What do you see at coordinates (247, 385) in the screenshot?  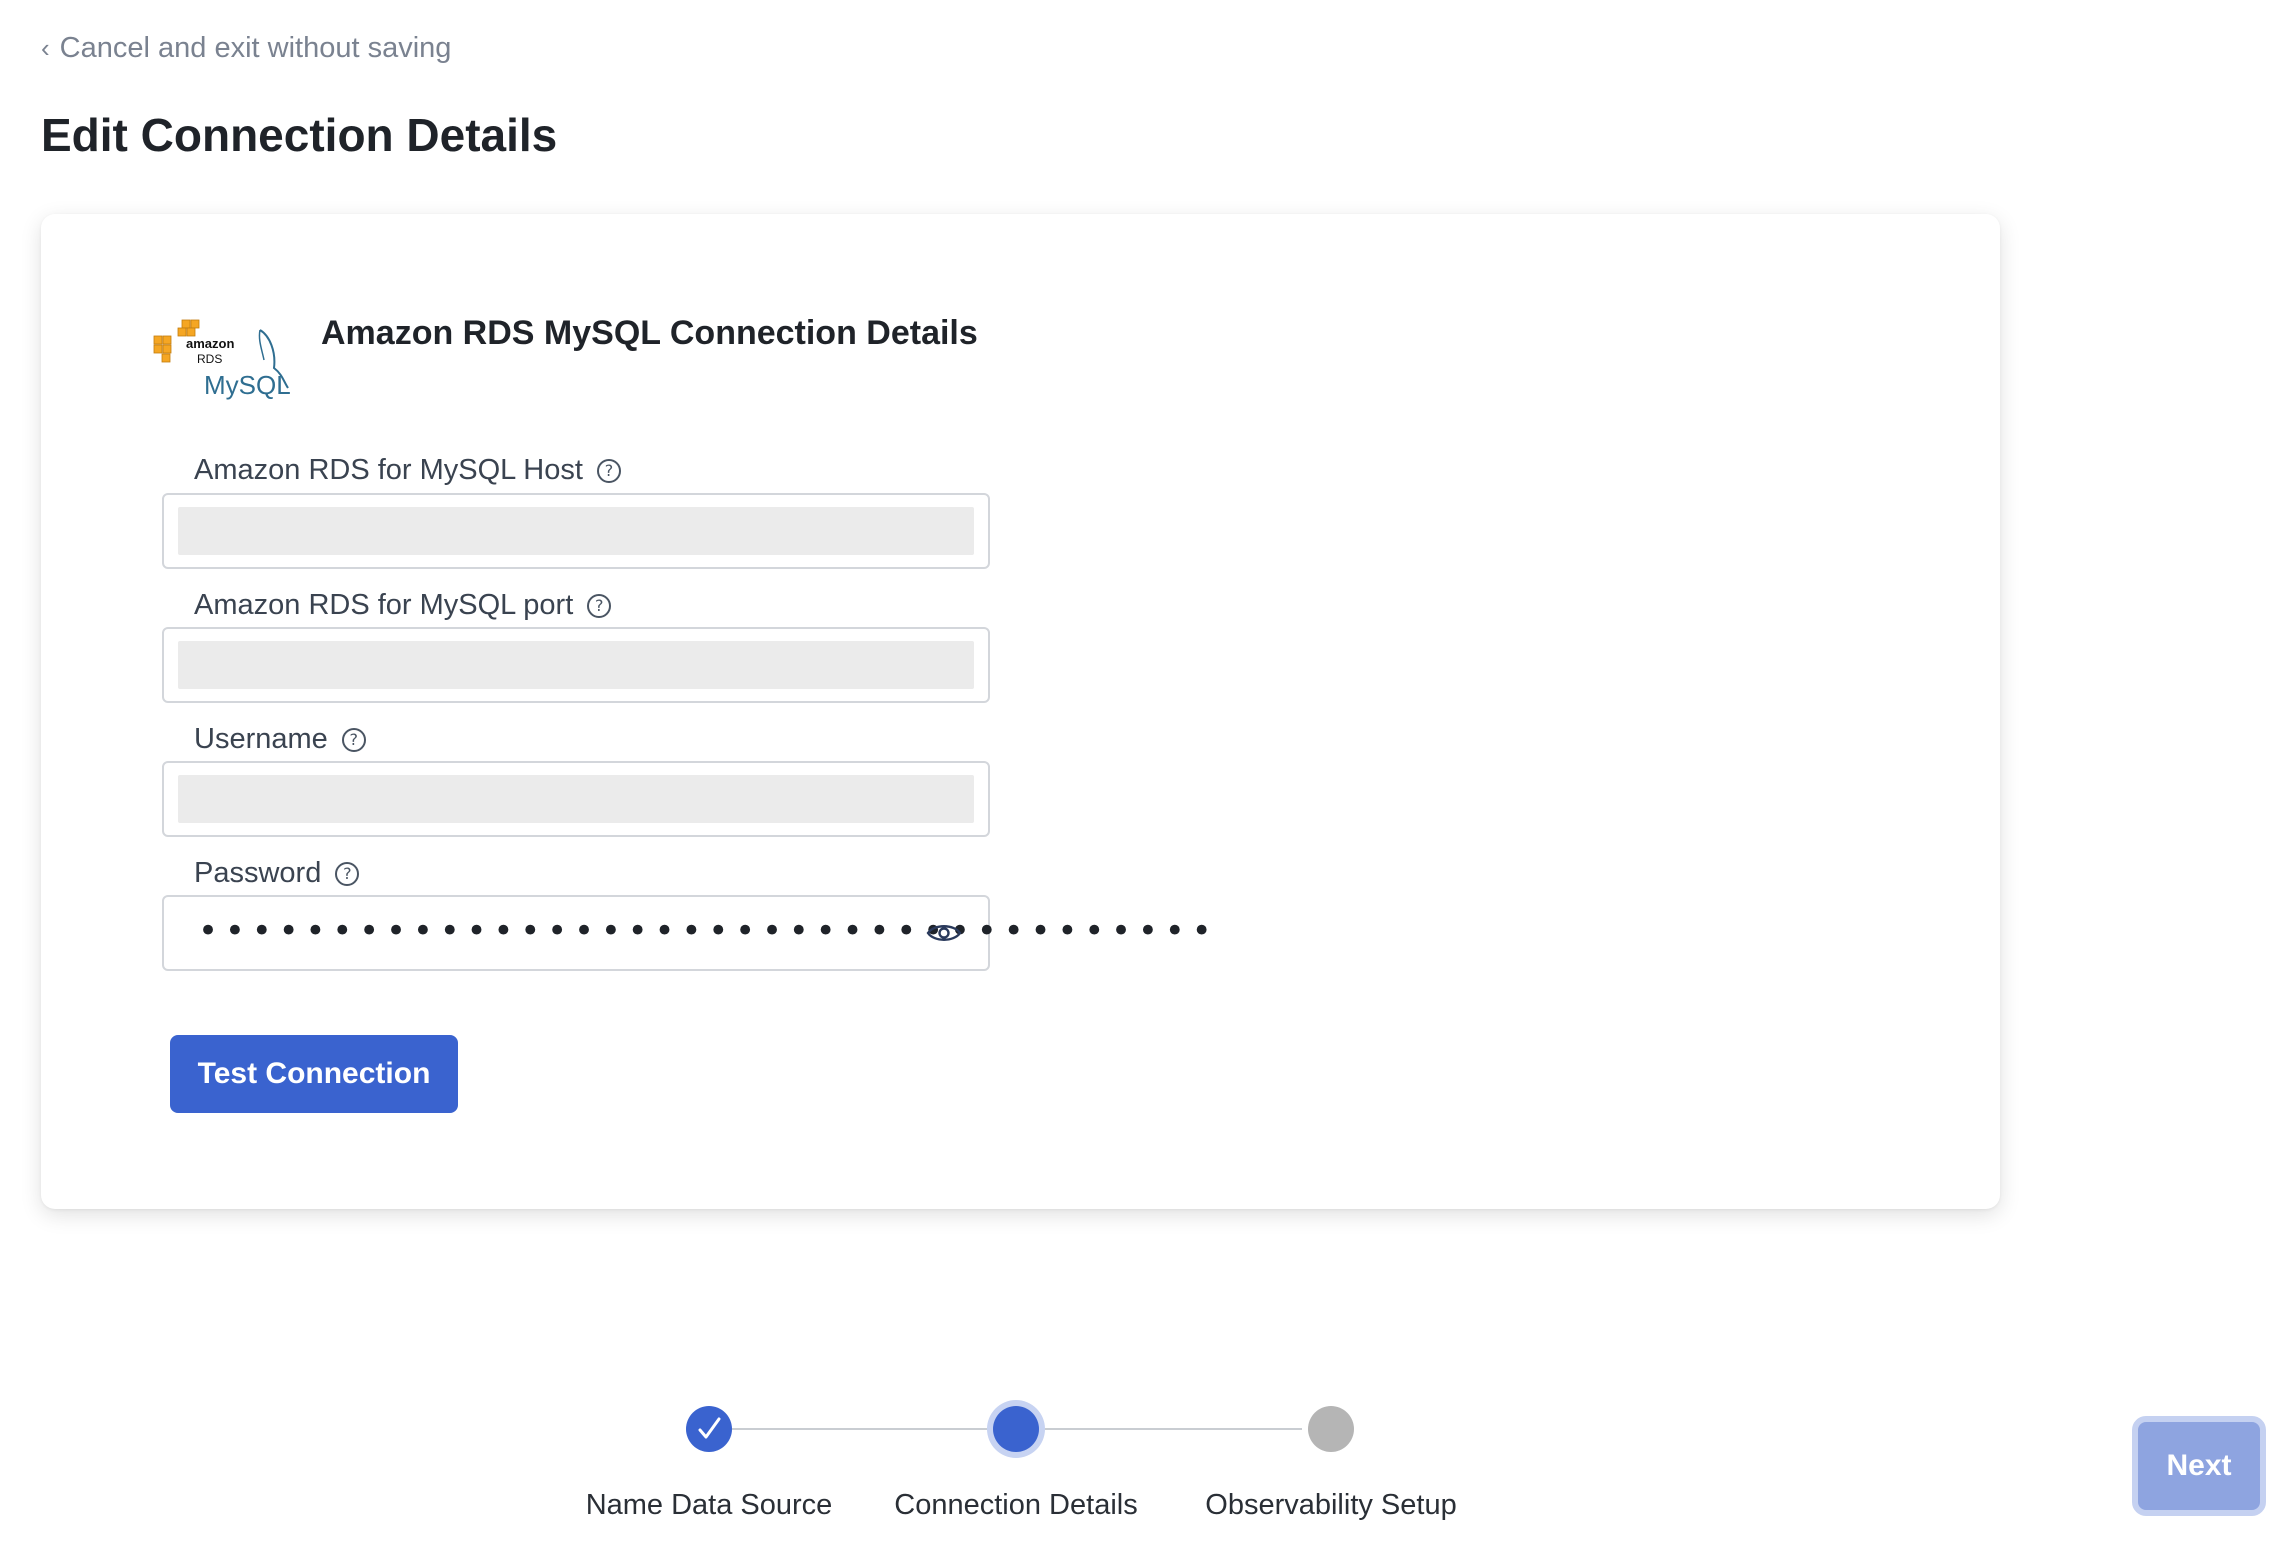 I see `logo-mysql-text: MySQL` at bounding box center [247, 385].